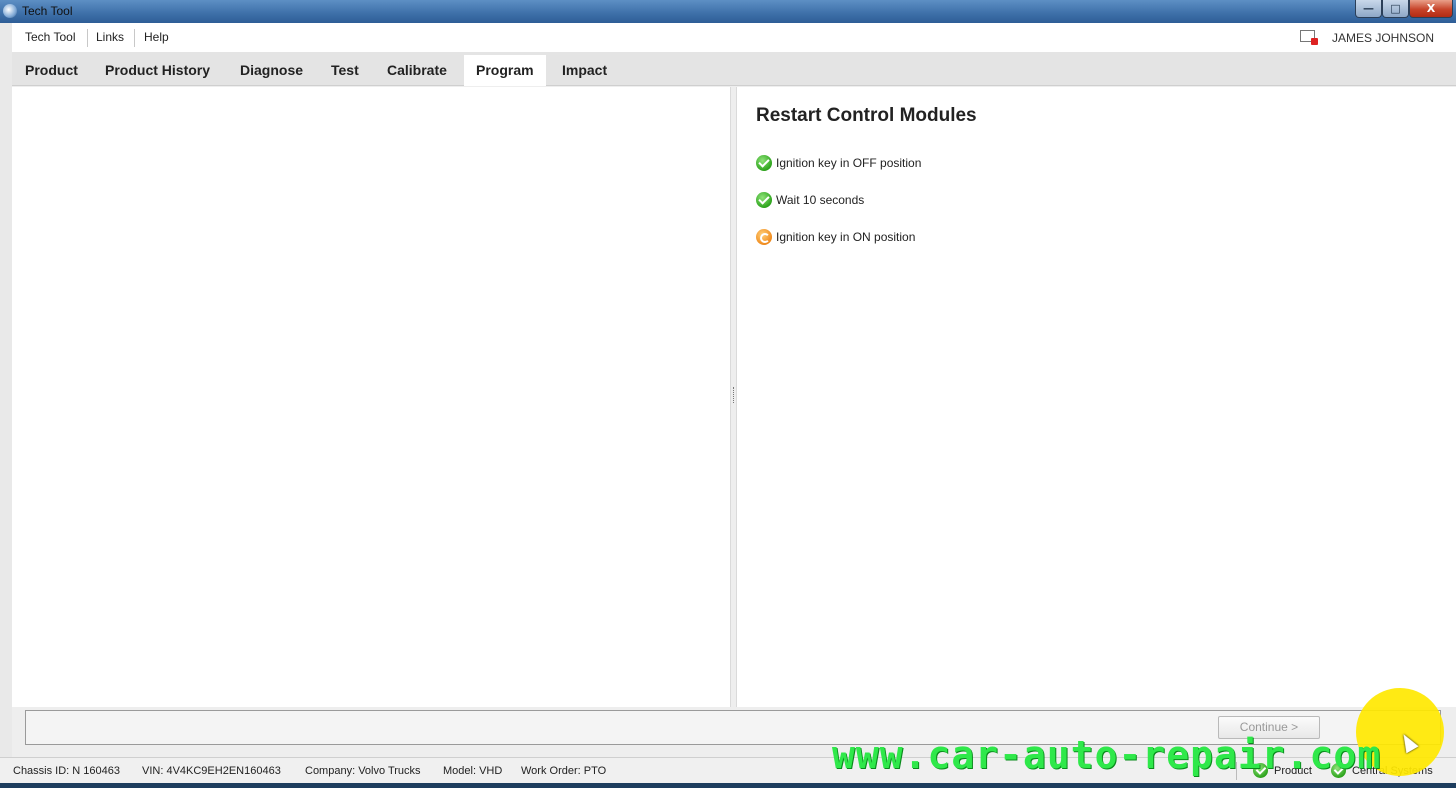 The image size is (1456, 788). Describe the element at coordinates (1431, 9) in the screenshot. I see `close-button: X` at that location.